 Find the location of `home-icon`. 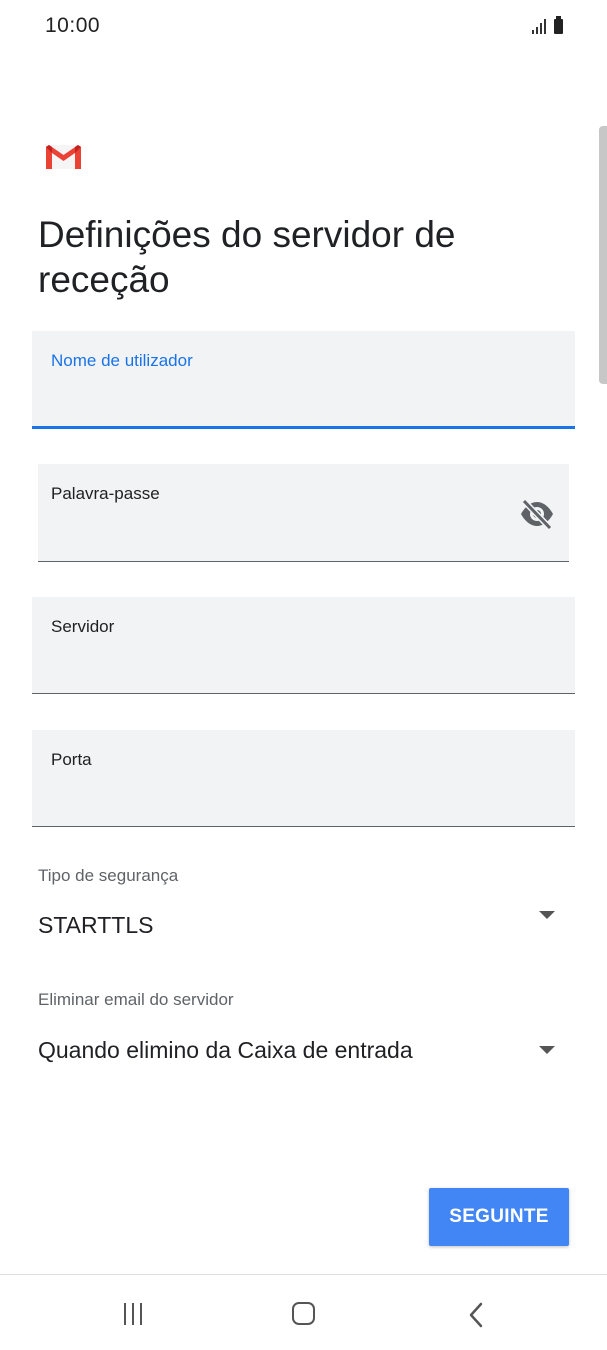

home-icon is located at coordinates (303, 1313).